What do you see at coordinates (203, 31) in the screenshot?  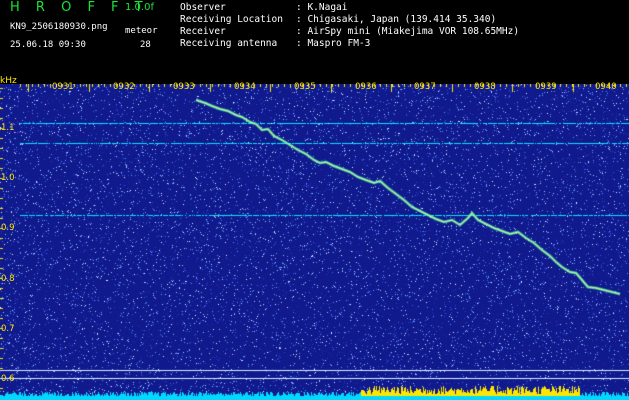 I see `info-key: Receiver` at bounding box center [203, 31].